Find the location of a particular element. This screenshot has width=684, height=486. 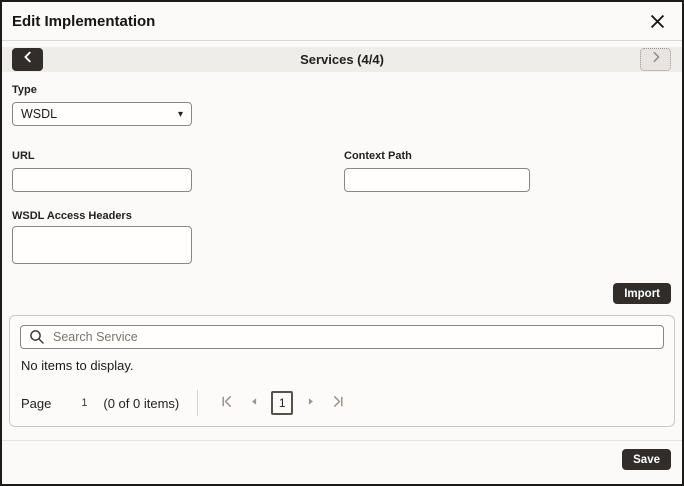

previous-page-button is located at coordinates (254, 403).